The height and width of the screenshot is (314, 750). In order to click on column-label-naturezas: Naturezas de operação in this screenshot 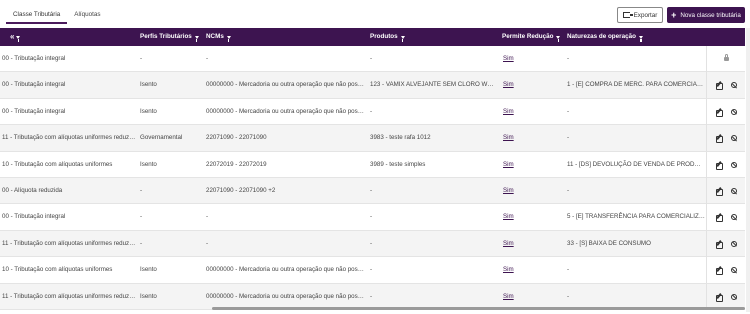, I will do `click(601, 36)`.